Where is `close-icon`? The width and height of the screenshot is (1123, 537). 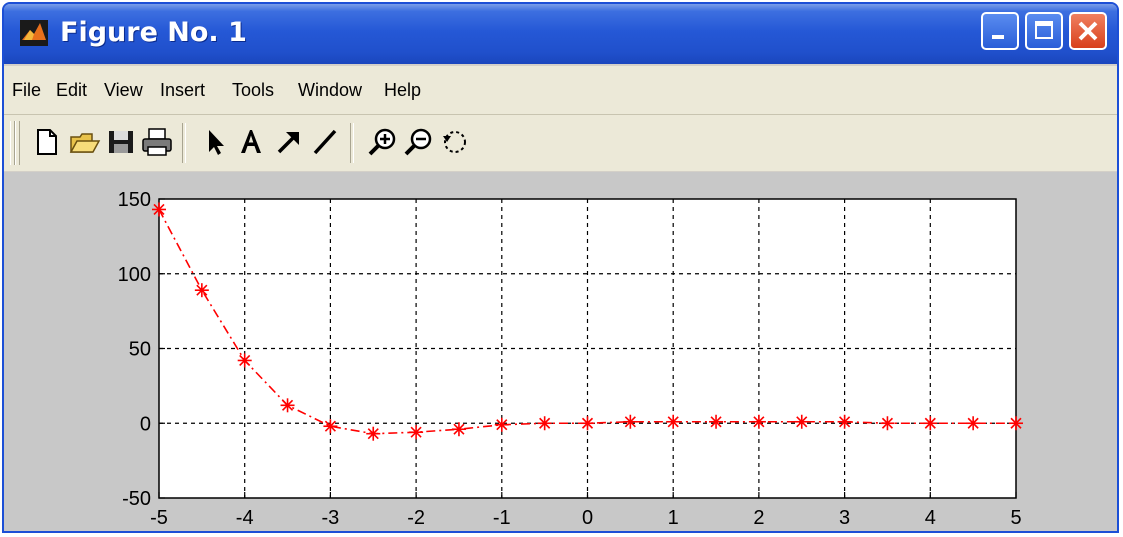
close-icon is located at coordinates (1088, 31).